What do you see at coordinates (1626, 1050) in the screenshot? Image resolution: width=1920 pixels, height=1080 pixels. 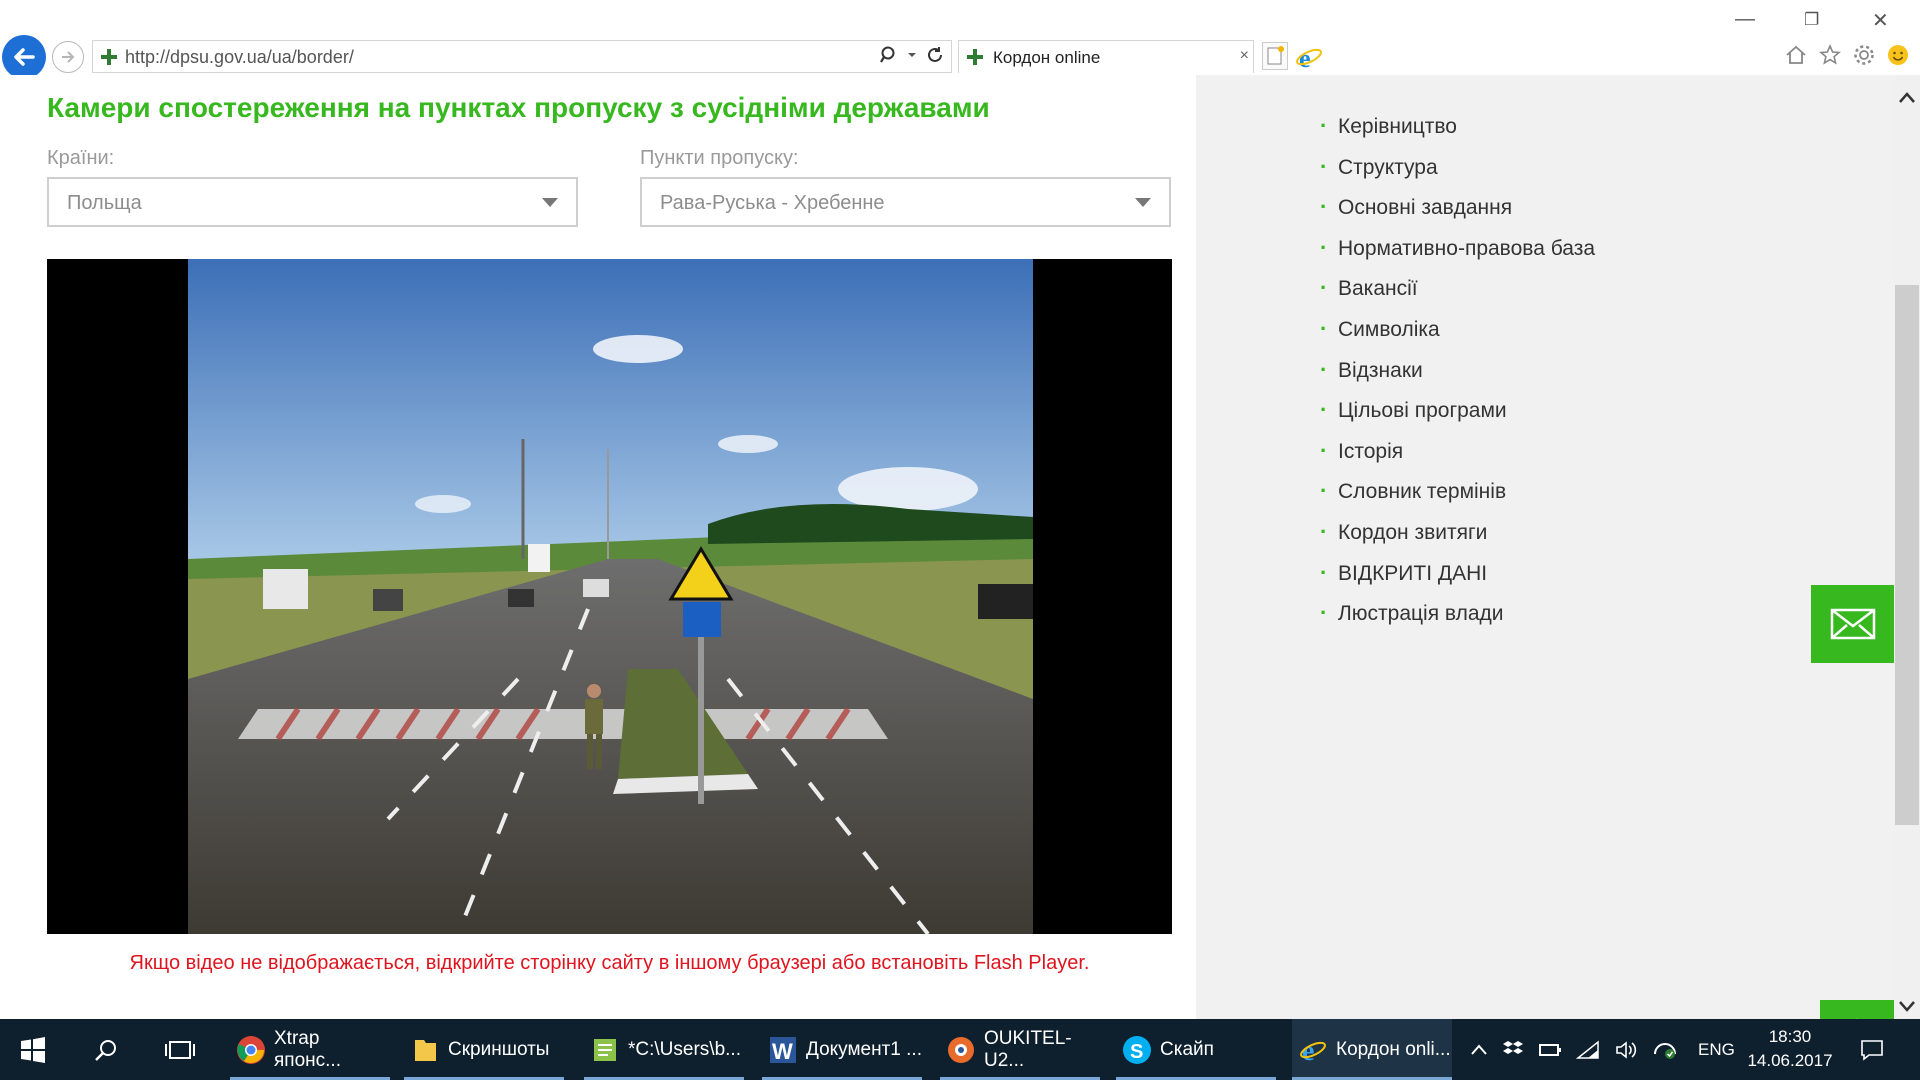 I see `volume-icon` at bounding box center [1626, 1050].